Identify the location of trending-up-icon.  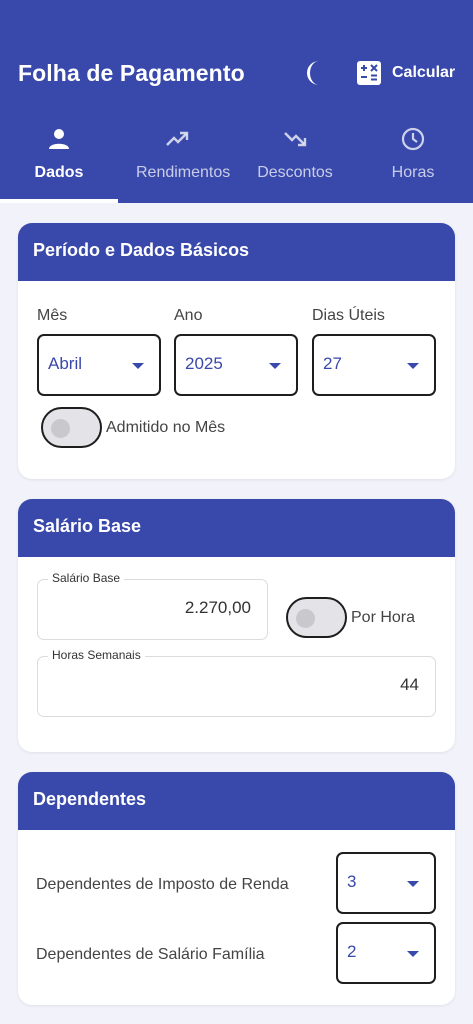
(177, 138).